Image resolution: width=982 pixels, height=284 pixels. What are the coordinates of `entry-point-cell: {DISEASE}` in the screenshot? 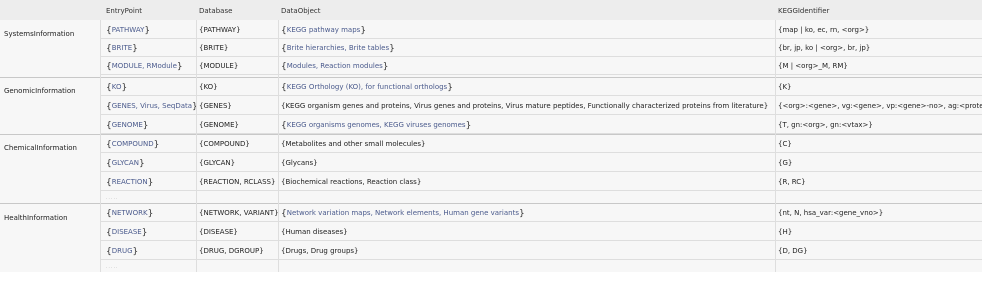 It's located at (126, 232).